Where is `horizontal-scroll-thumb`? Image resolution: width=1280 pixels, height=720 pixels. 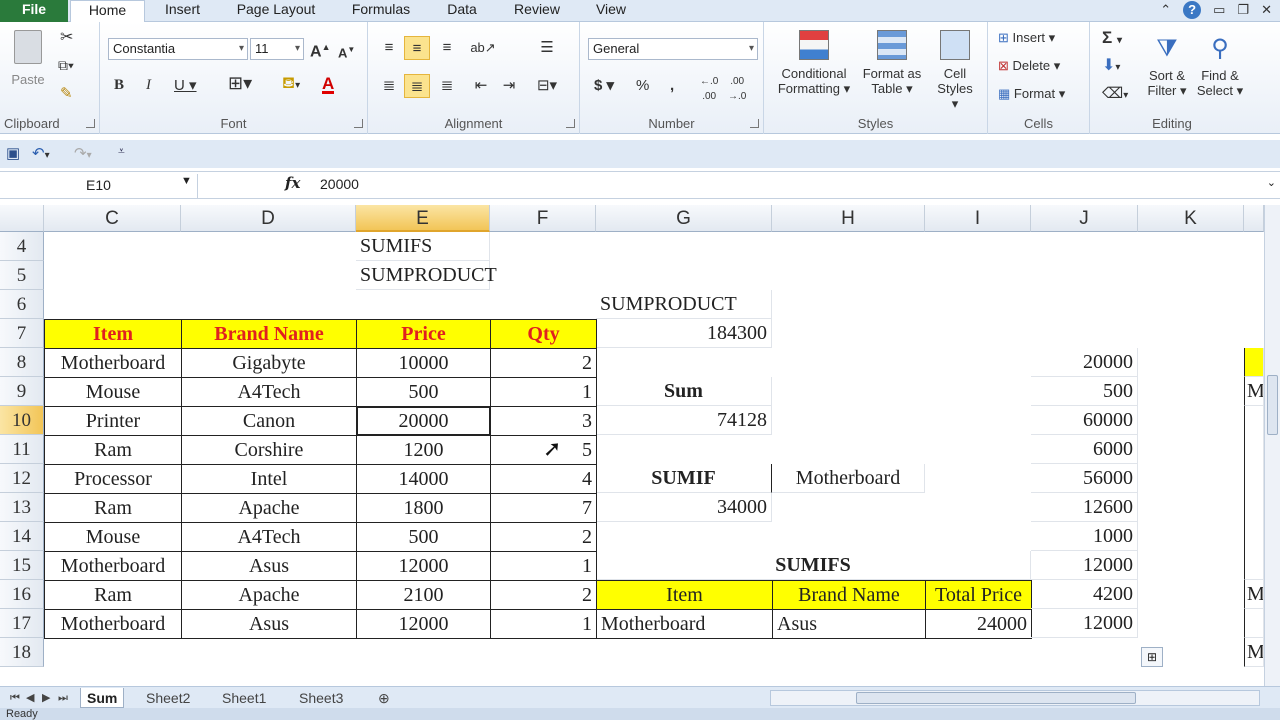 horizontal-scroll-thumb is located at coordinates (996, 698).